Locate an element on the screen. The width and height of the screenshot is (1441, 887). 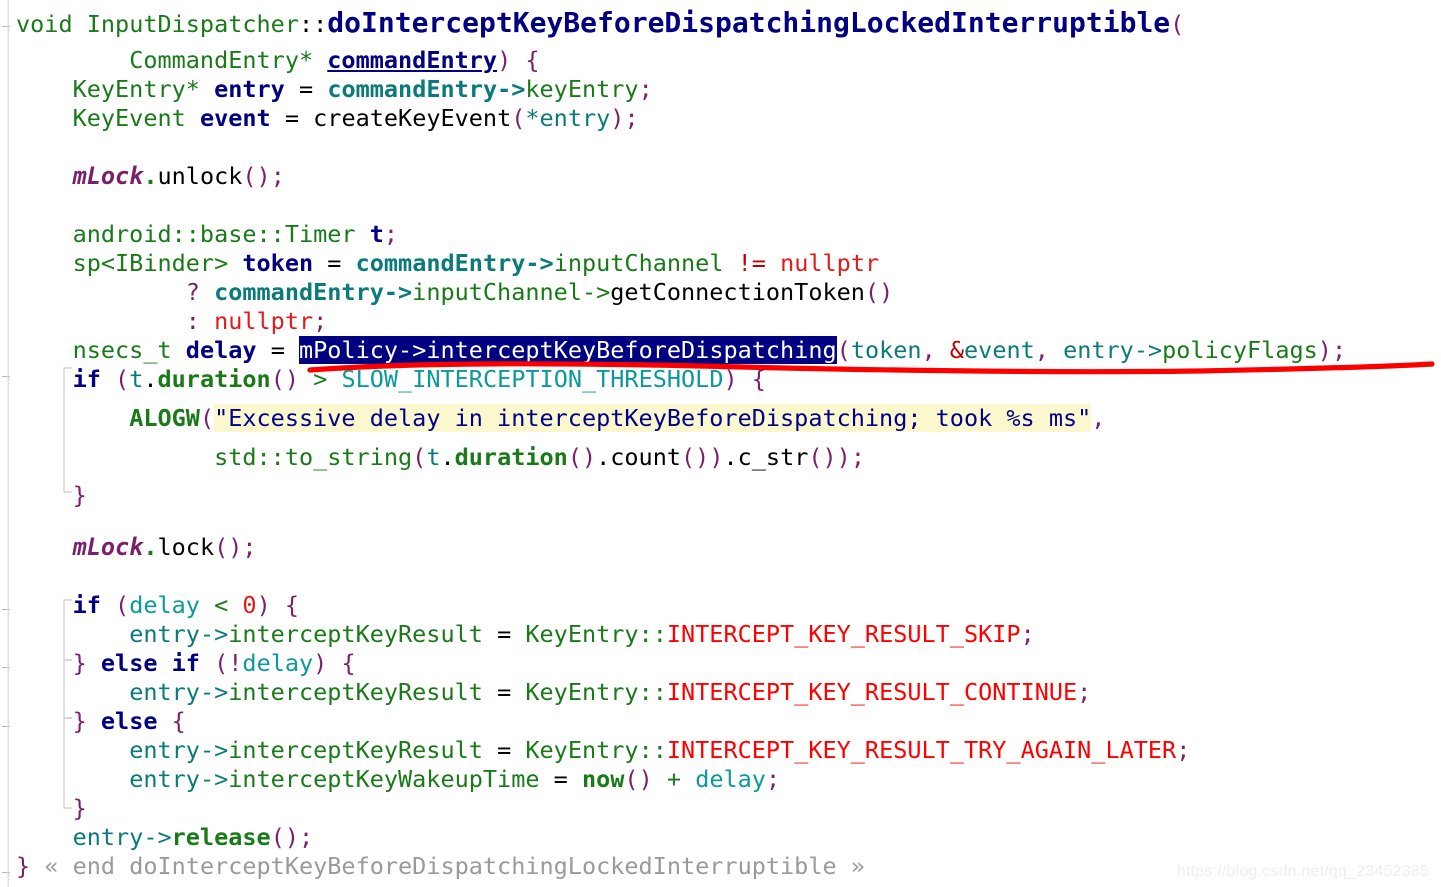
token-open-brace: { is located at coordinates (532, 60).